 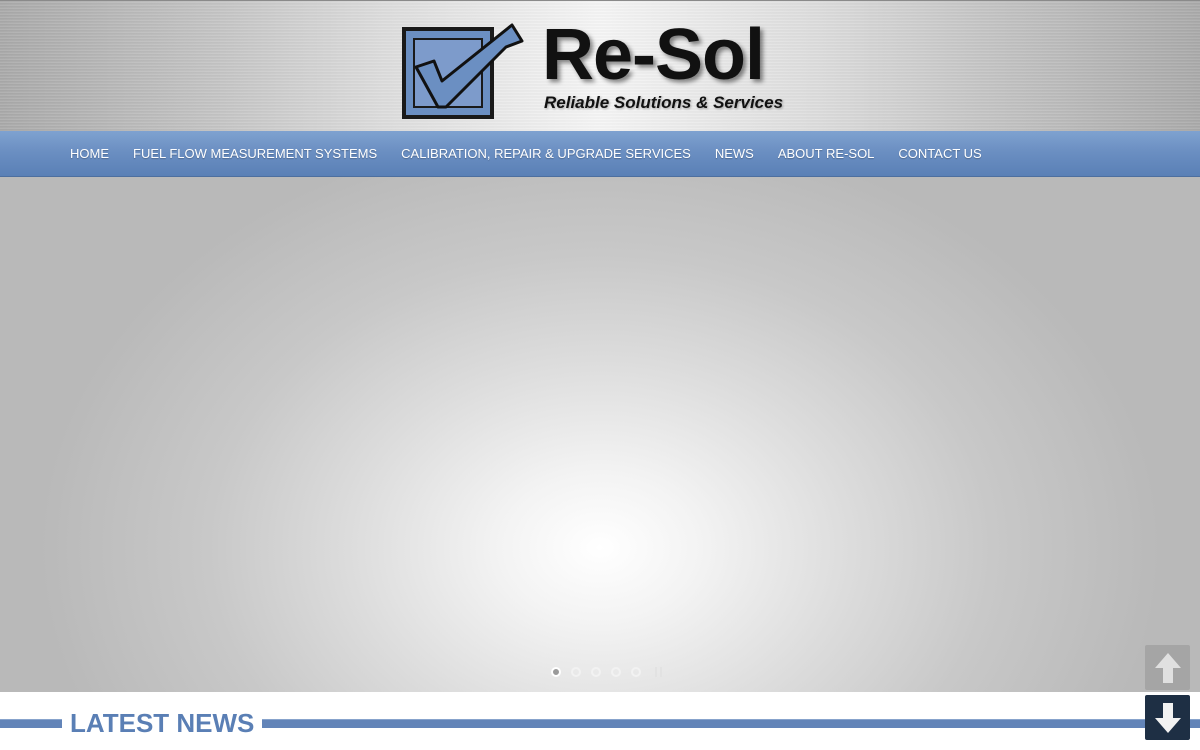 I want to click on nav-item-news: NEWS, so click(x=734, y=153).